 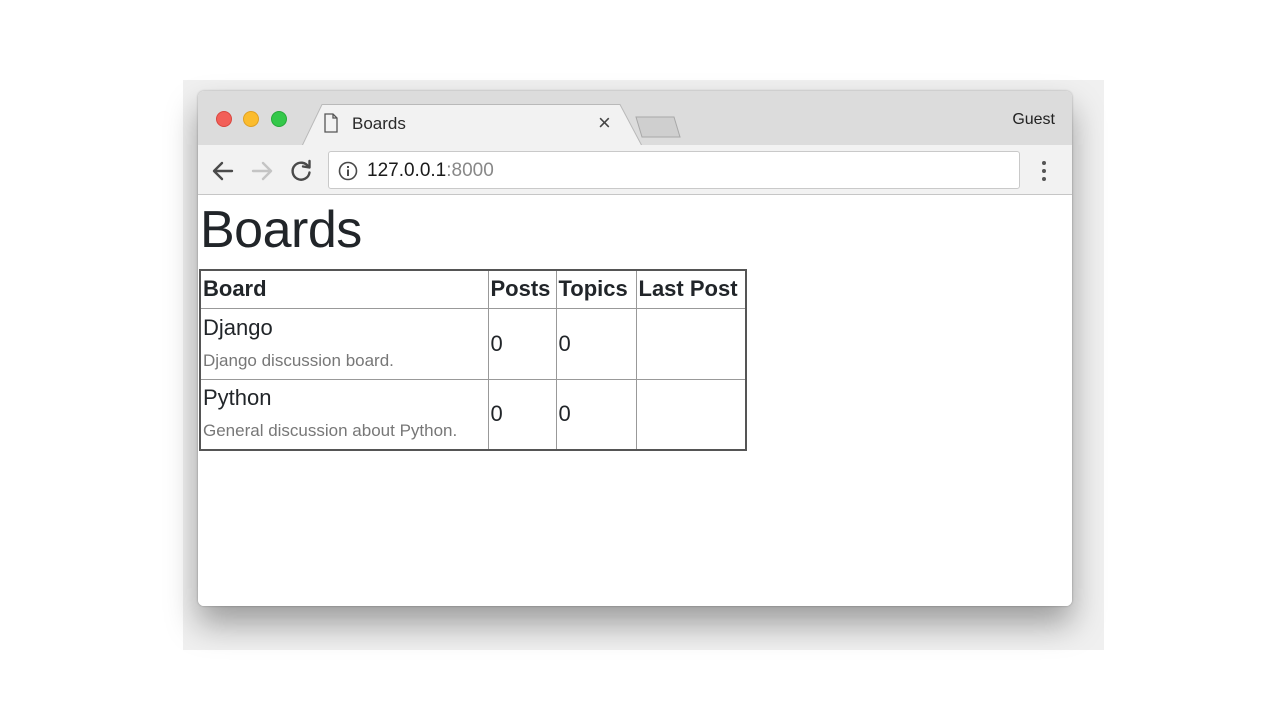 I want to click on board-description: General discussion about Python., so click(x=330, y=431).